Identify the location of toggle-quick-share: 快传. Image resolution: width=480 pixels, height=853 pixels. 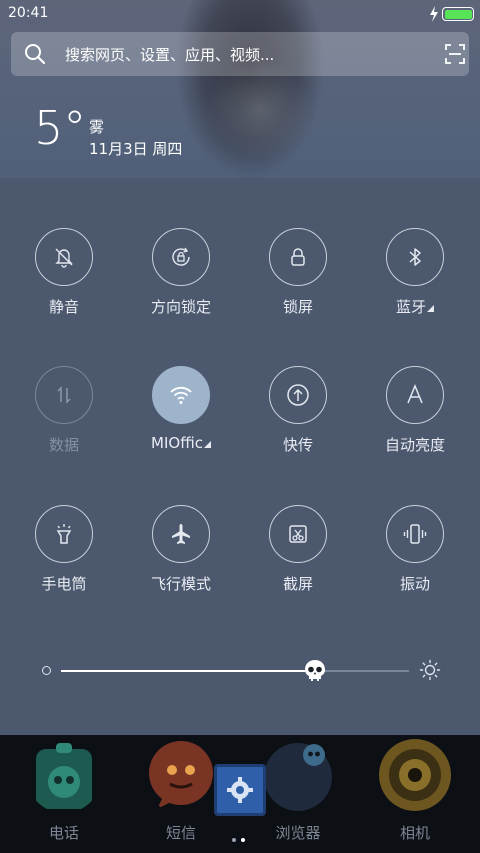
(298, 421).